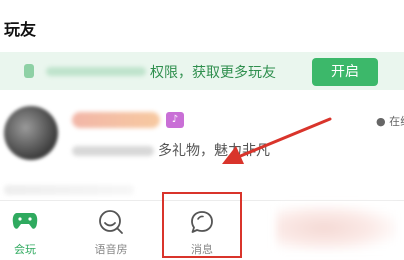  Describe the element at coordinates (25, 249) in the screenshot. I see `tab-label: 会玩` at that location.